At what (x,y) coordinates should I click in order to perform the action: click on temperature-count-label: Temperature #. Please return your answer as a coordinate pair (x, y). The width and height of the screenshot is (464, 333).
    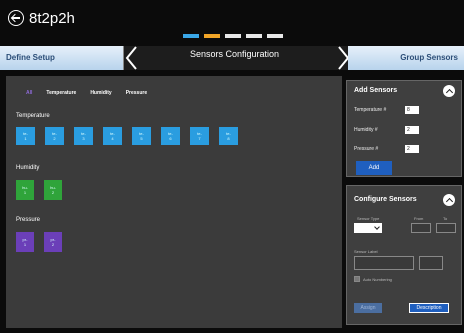
    Looking at the image, I should click on (370, 110).